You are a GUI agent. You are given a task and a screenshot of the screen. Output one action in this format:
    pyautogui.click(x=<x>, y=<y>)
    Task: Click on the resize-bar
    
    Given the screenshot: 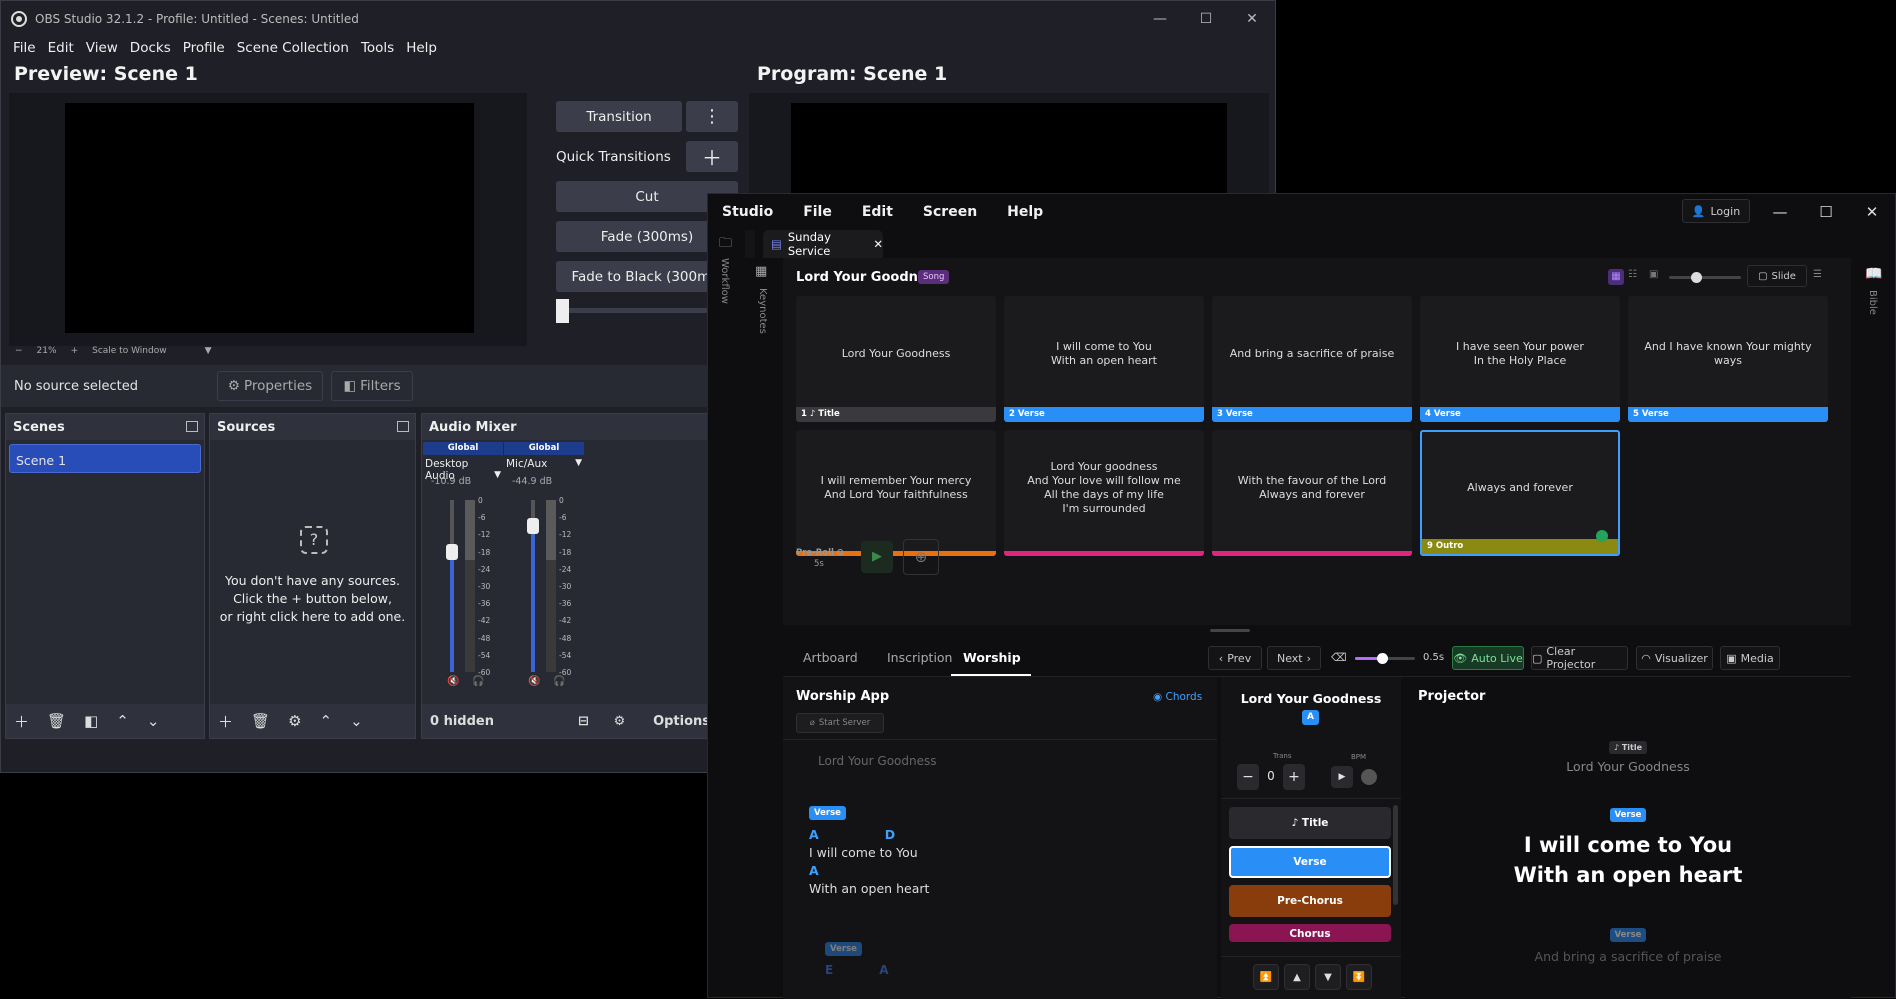 What is the action you would take?
    pyautogui.click(x=1317, y=632)
    